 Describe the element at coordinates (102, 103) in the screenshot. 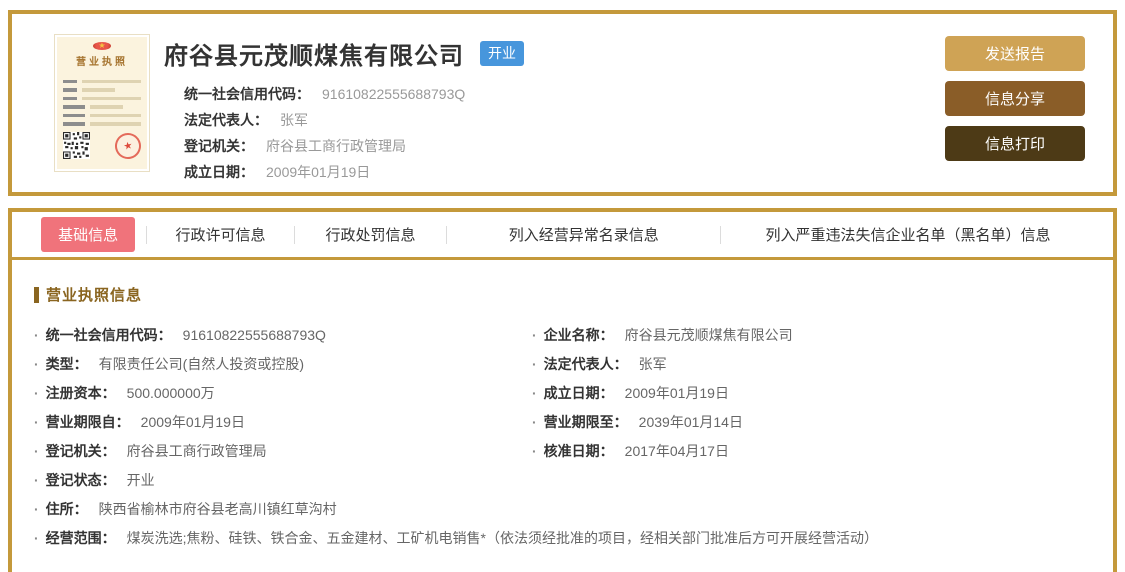

I see `business-license-image: ★ 营业执照 ★` at that location.